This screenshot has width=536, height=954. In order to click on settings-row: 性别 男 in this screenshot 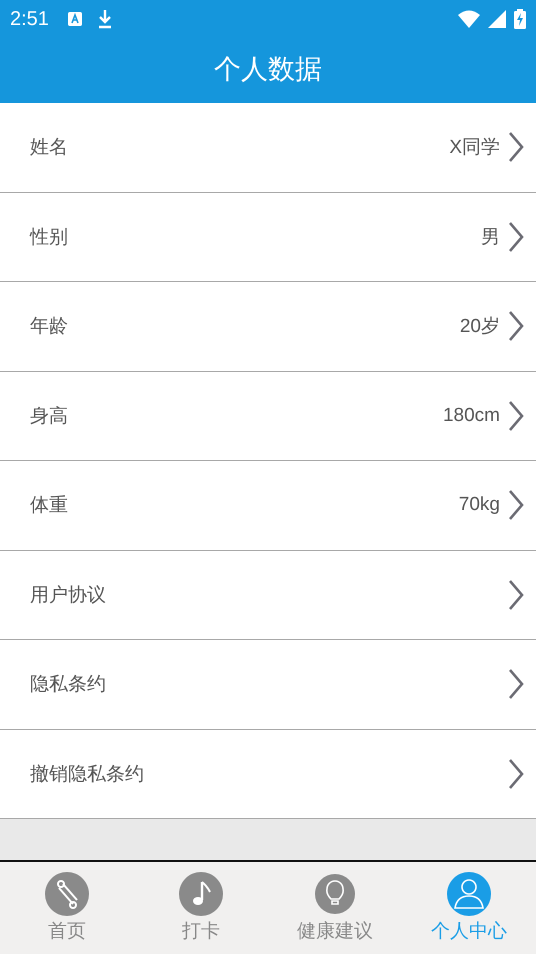, I will do `click(268, 237)`.